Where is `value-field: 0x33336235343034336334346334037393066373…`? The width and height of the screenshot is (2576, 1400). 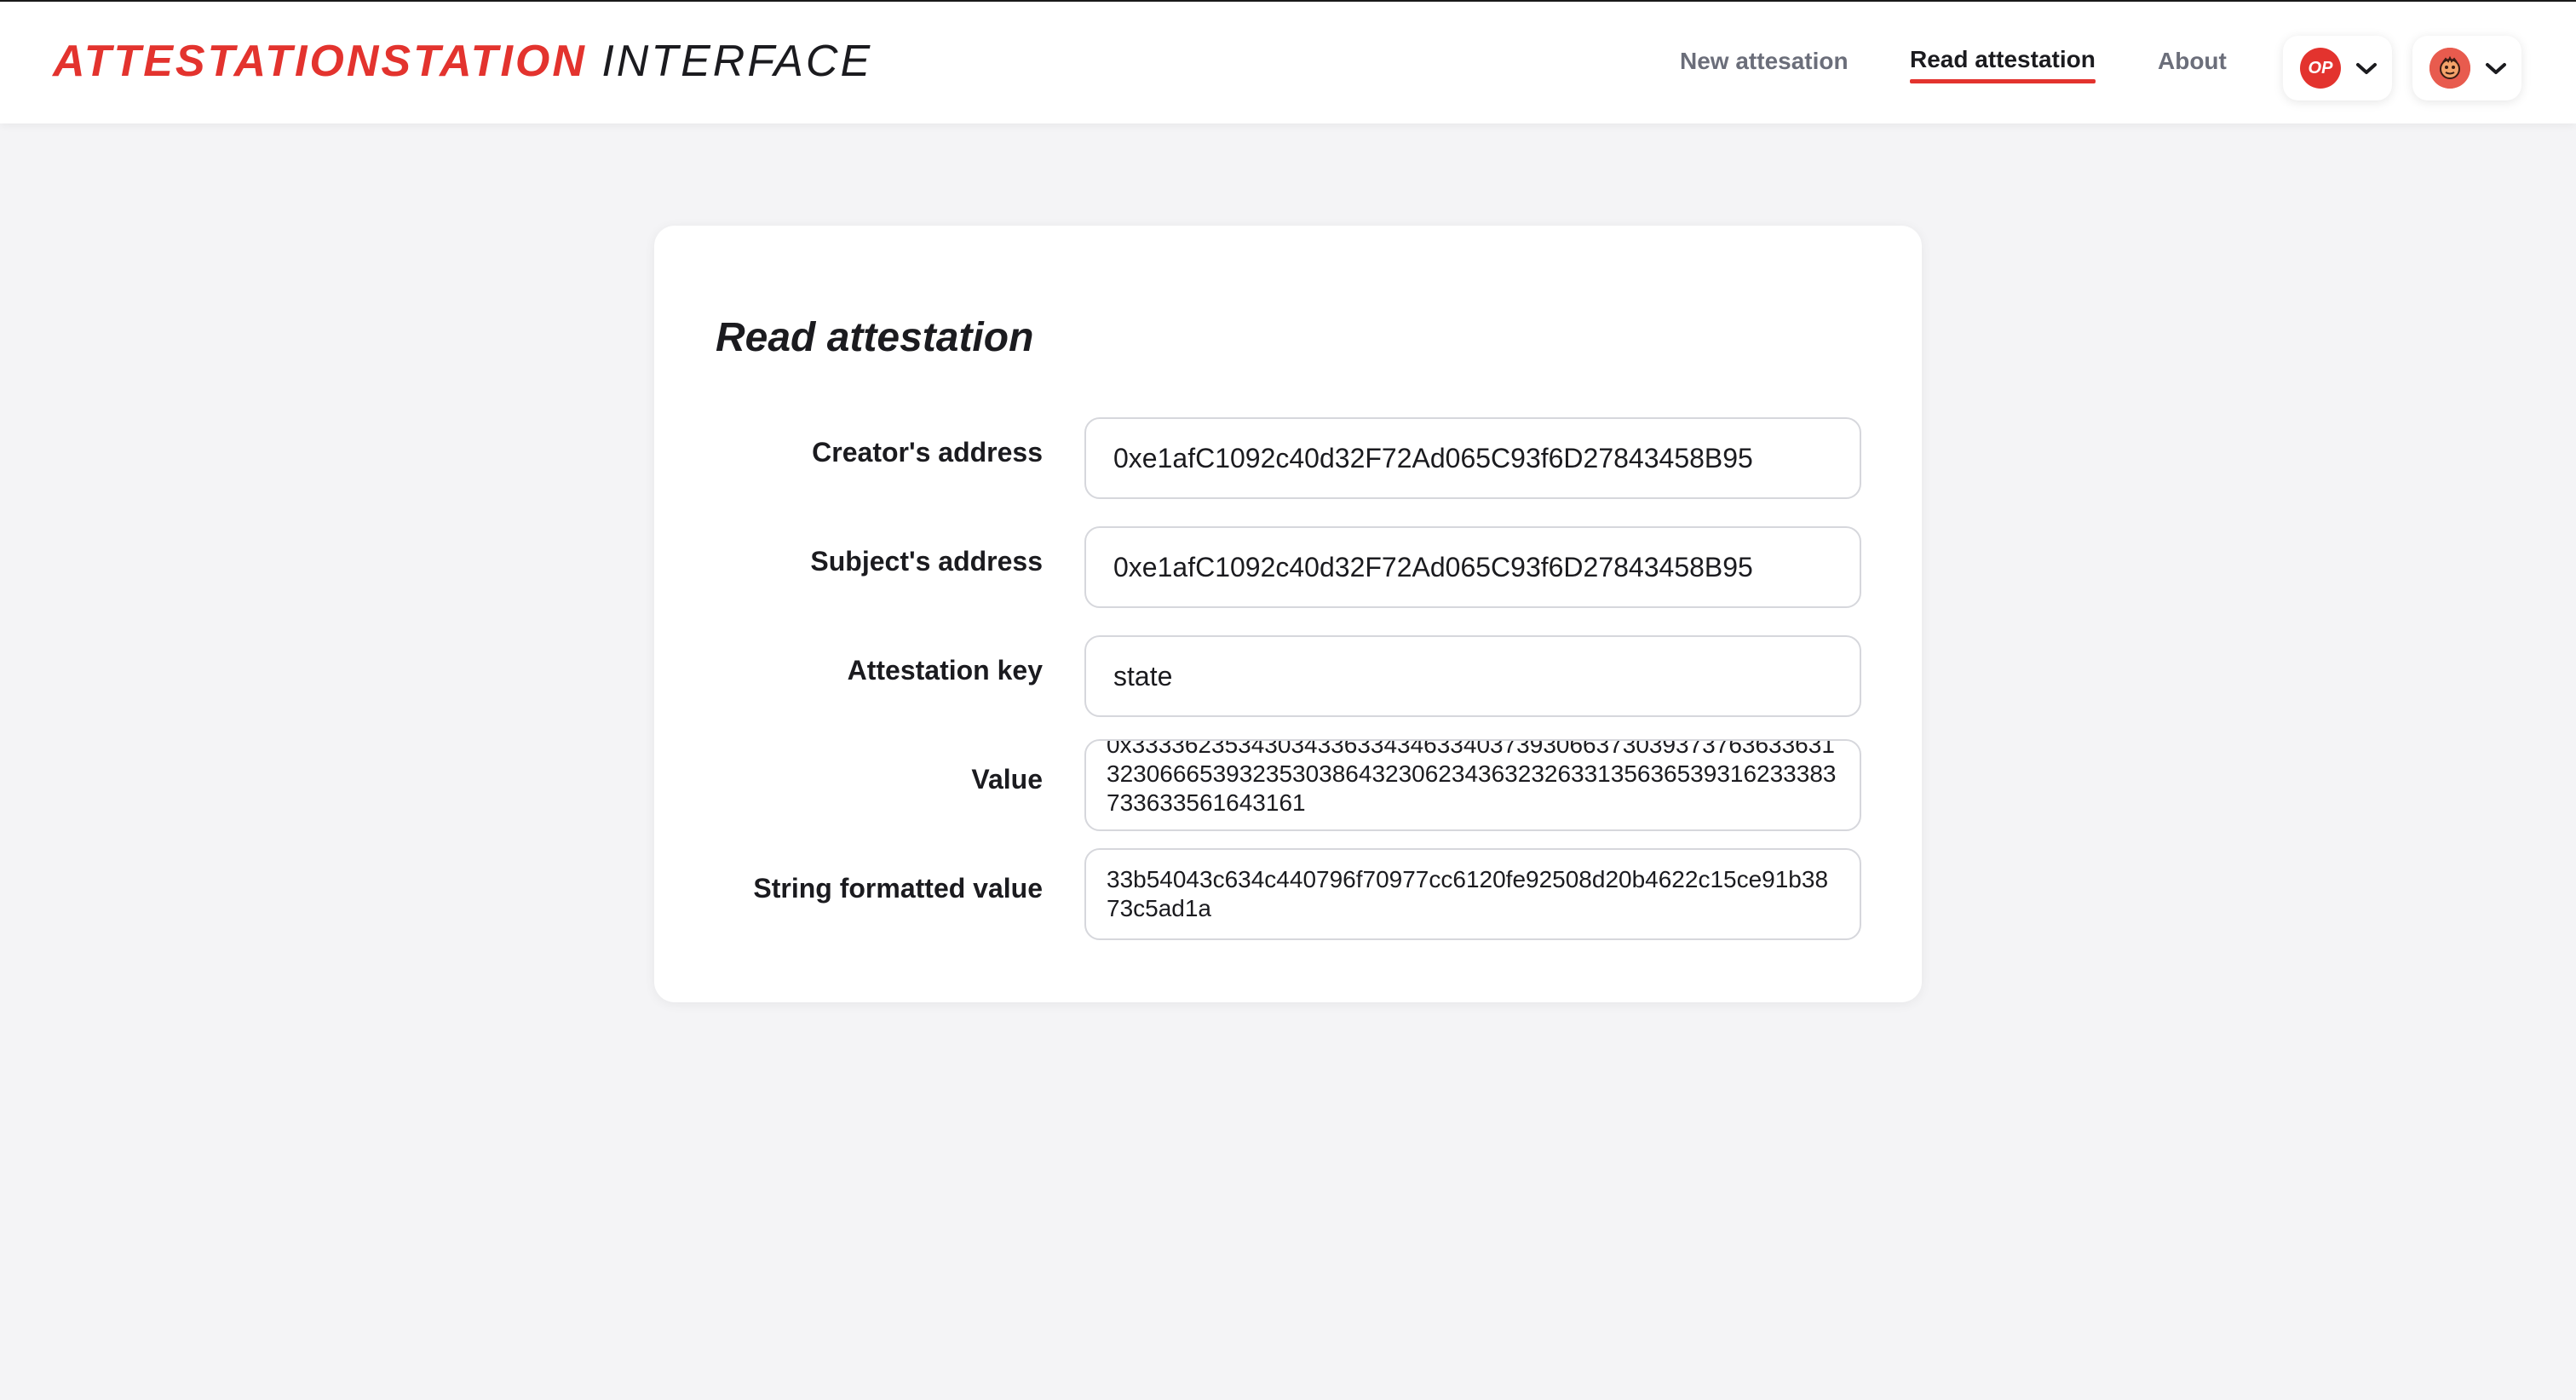
value-field: 0x33336235343034336334346334037393066373… is located at coordinates (1472, 785).